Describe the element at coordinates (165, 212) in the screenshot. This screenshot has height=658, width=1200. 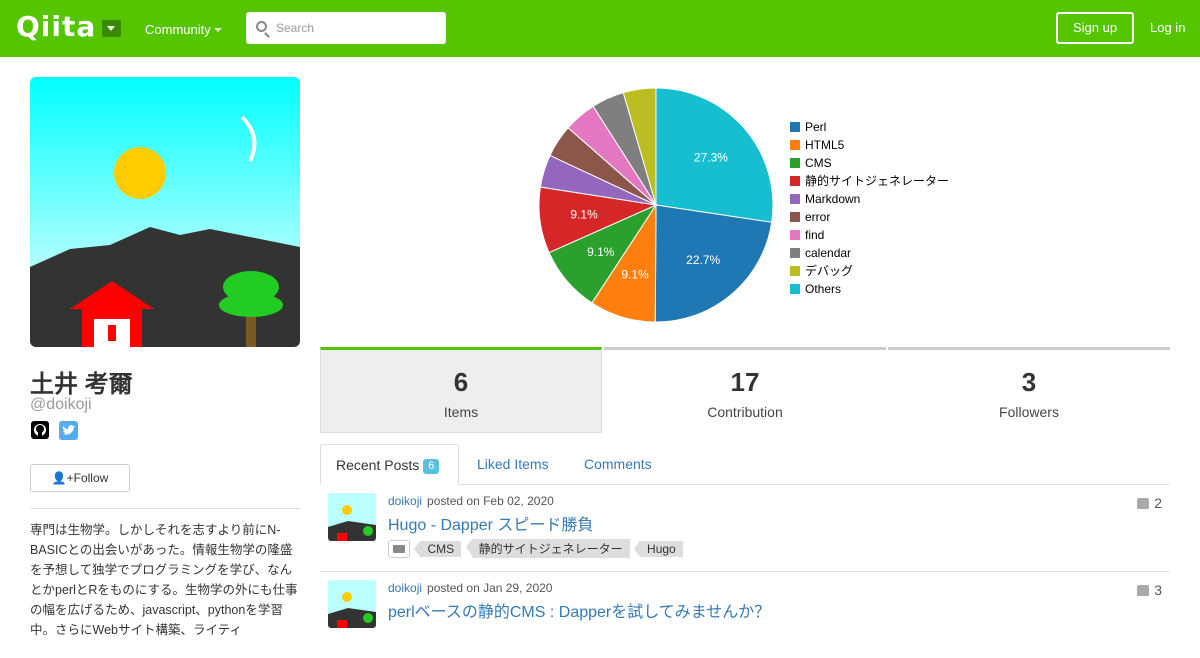
I see `avatar` at that location.